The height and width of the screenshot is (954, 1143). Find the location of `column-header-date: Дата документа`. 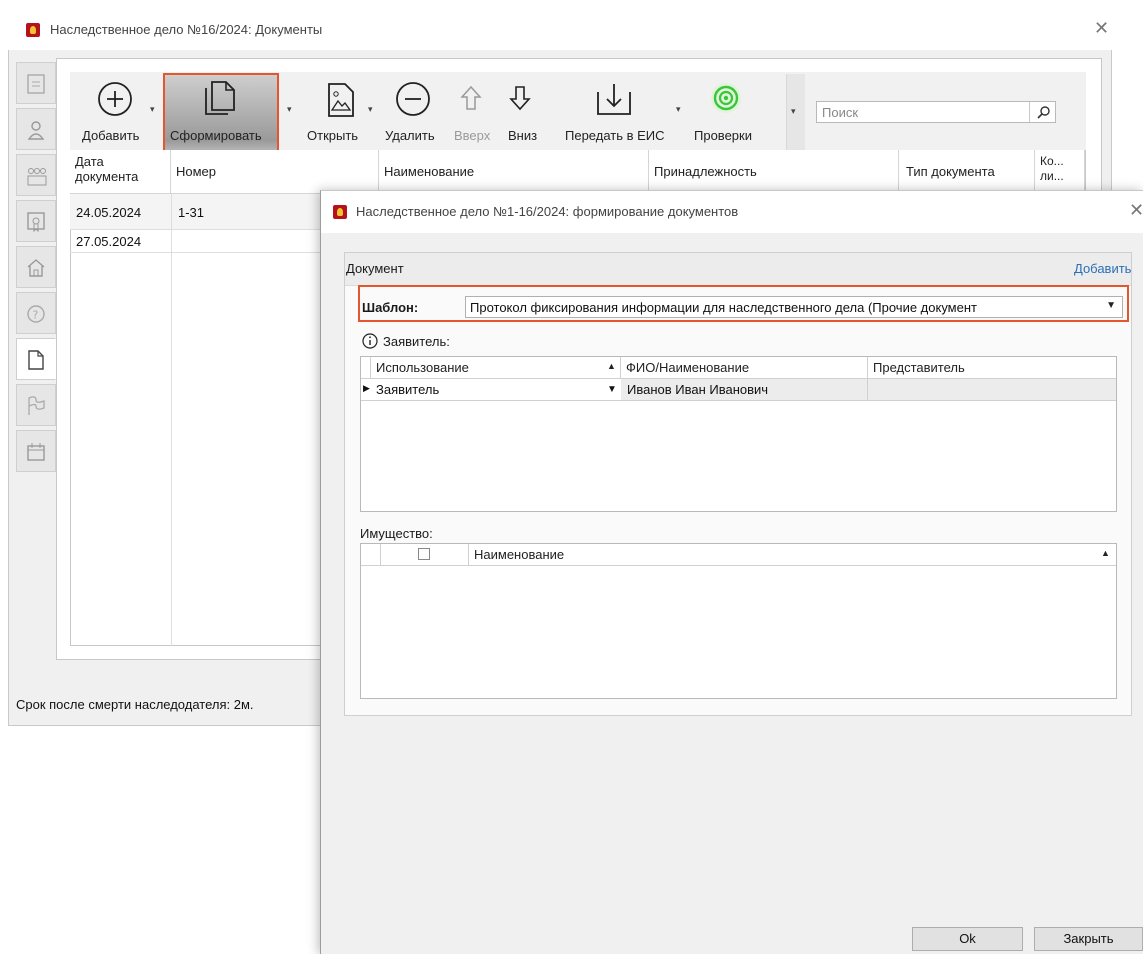

column-header-date: Дата документа is located at coordinates (120, 172).